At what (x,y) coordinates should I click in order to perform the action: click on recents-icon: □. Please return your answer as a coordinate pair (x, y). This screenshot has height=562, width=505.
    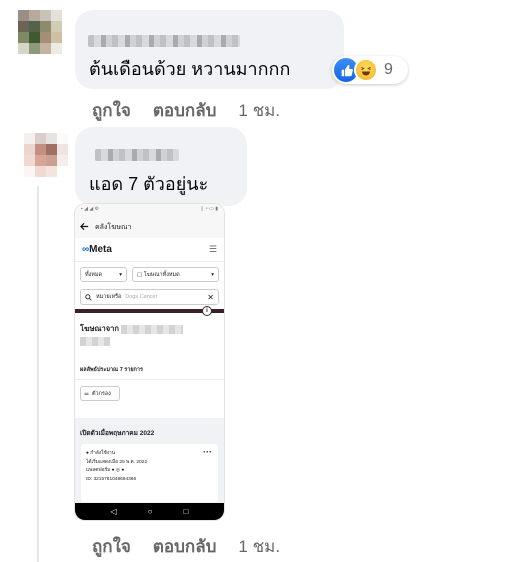
    Looking at the image, I should click on (186, 511).